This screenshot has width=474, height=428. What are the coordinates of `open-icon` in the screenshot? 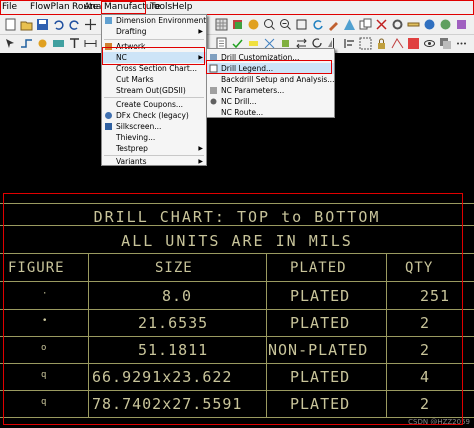 It's located at (26, 24).